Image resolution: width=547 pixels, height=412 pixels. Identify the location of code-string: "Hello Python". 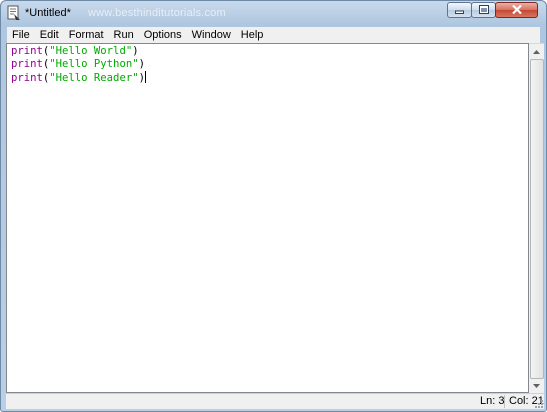
(94, 64).